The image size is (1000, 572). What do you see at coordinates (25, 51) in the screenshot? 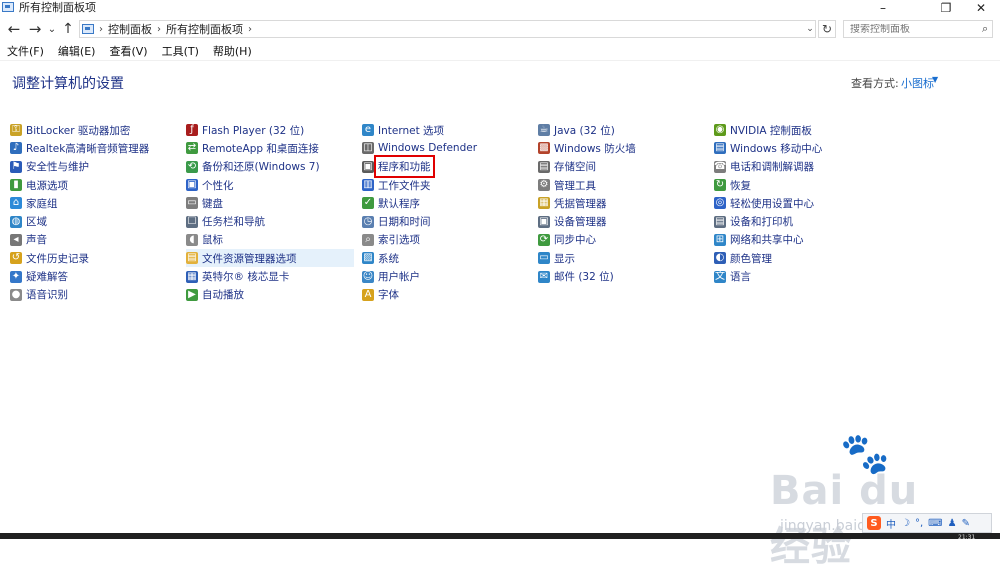
I see `menu-file: 文件(F)` at bounding box center [25, 51].